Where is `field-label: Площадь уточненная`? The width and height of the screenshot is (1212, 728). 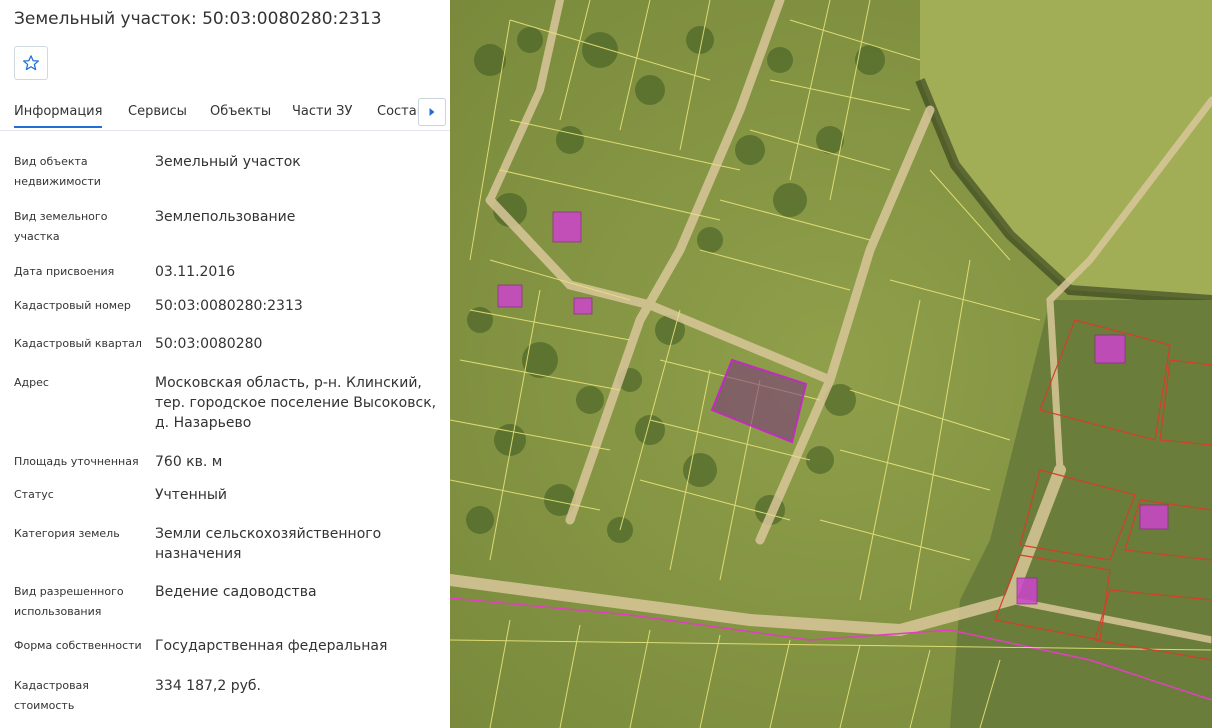 field-label: Площадь уточненная is located at coordinates (76, 461).